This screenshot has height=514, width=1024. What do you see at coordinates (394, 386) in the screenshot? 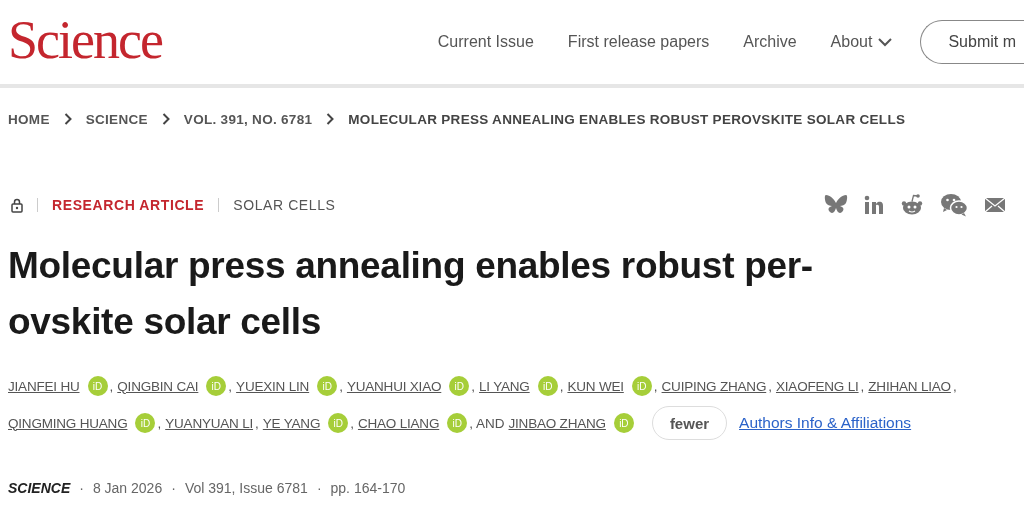
I see `author-link: YUANHUI XIAO` at bounding box center [394, 386].